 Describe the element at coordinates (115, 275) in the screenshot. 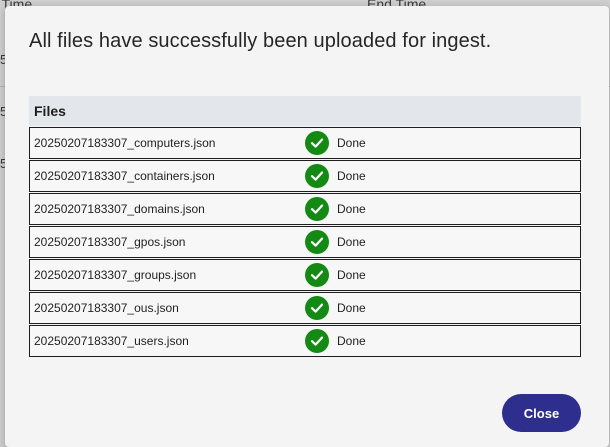

I see `file-name: 20250207183307_groups.json` at that location.